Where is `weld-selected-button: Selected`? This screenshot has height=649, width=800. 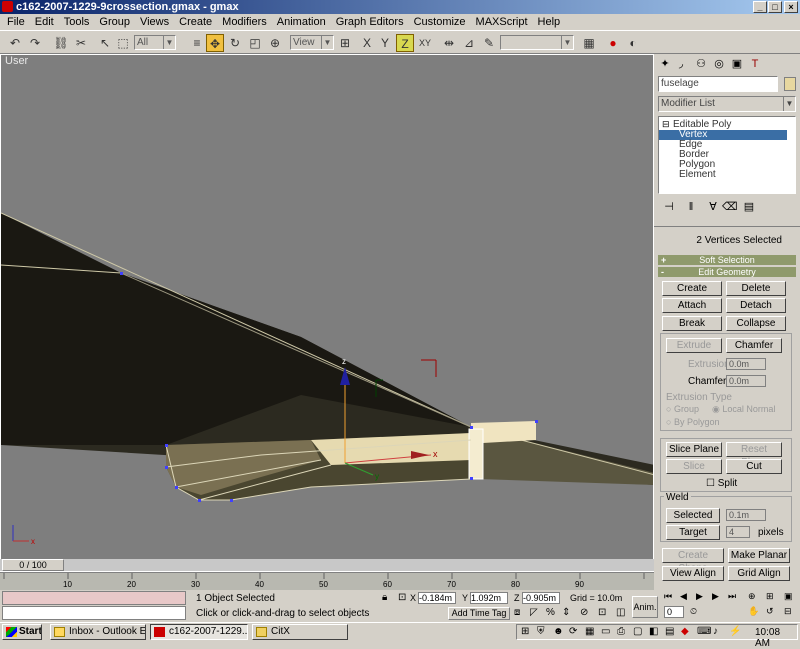
weld-selected-button: Selected is located at coordinates (693, 515).